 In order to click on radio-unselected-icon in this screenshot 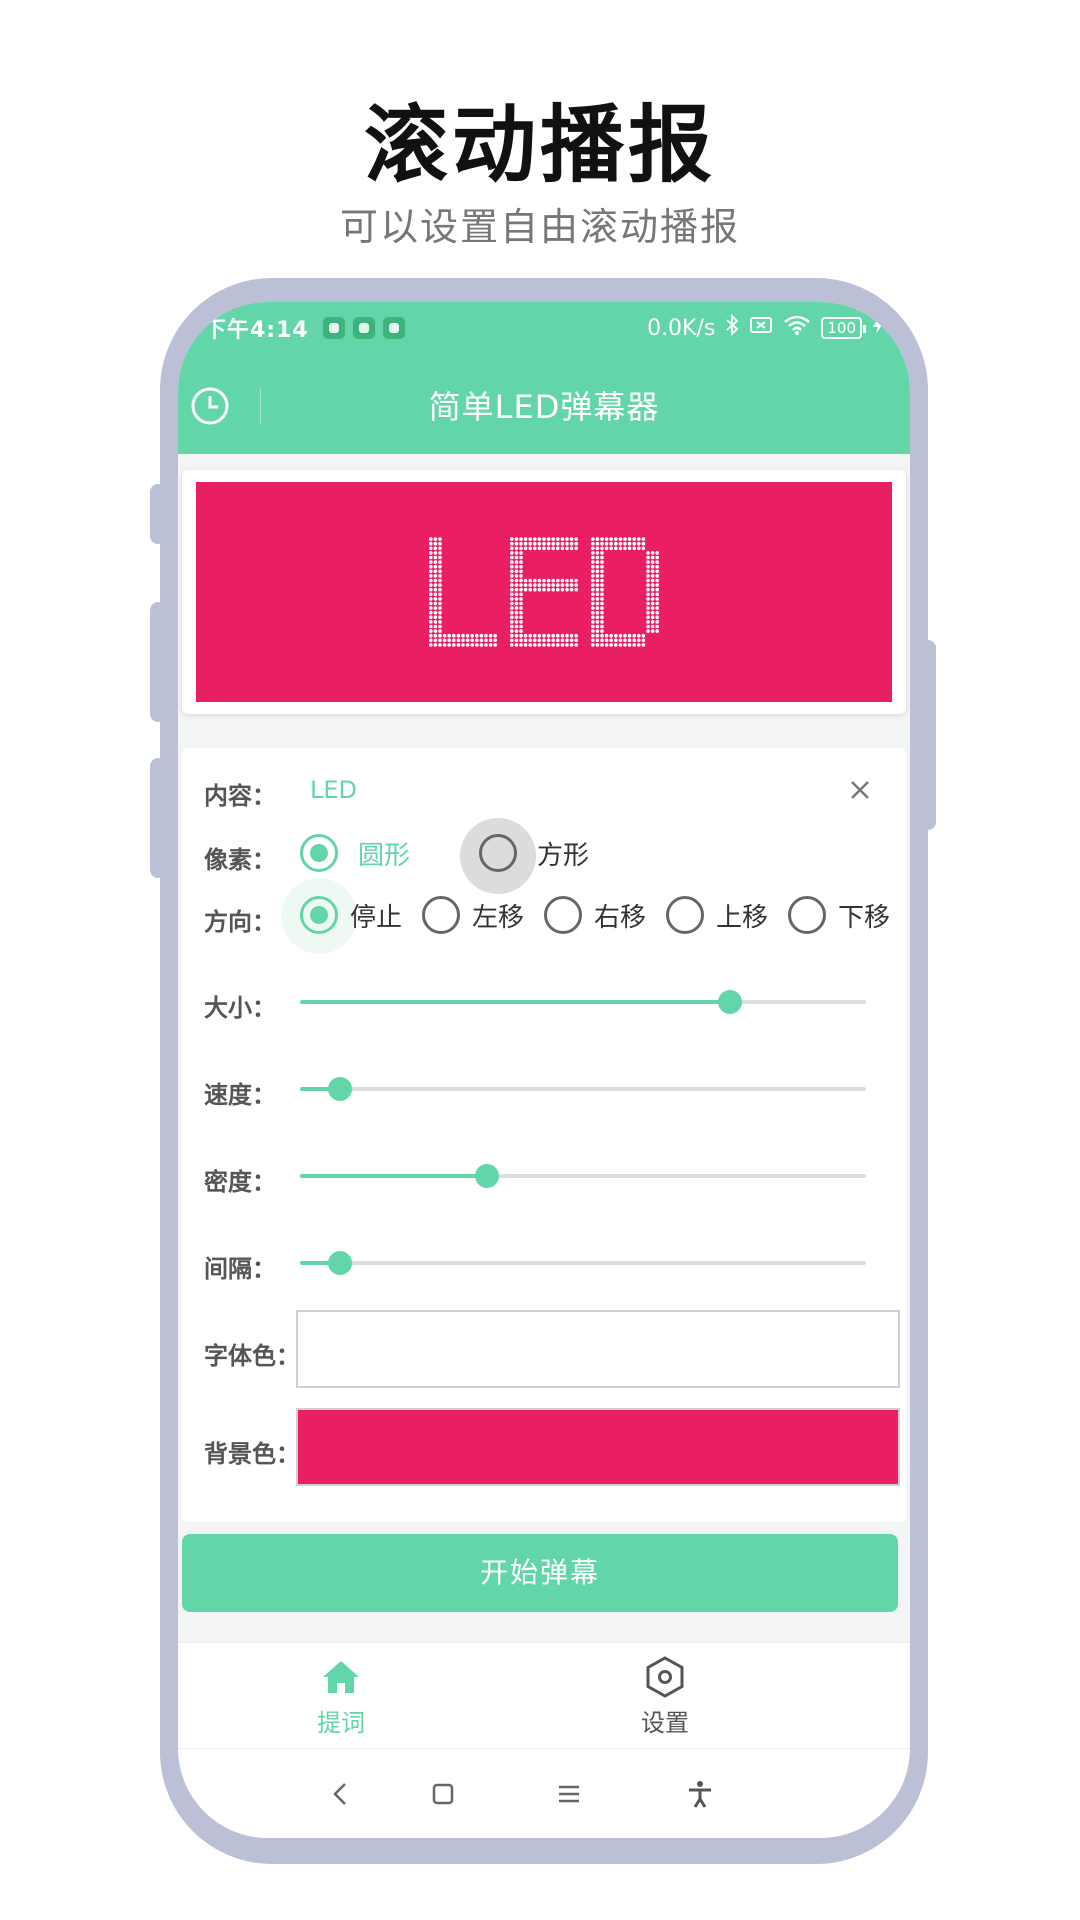, I will do `click(807, 915)`.